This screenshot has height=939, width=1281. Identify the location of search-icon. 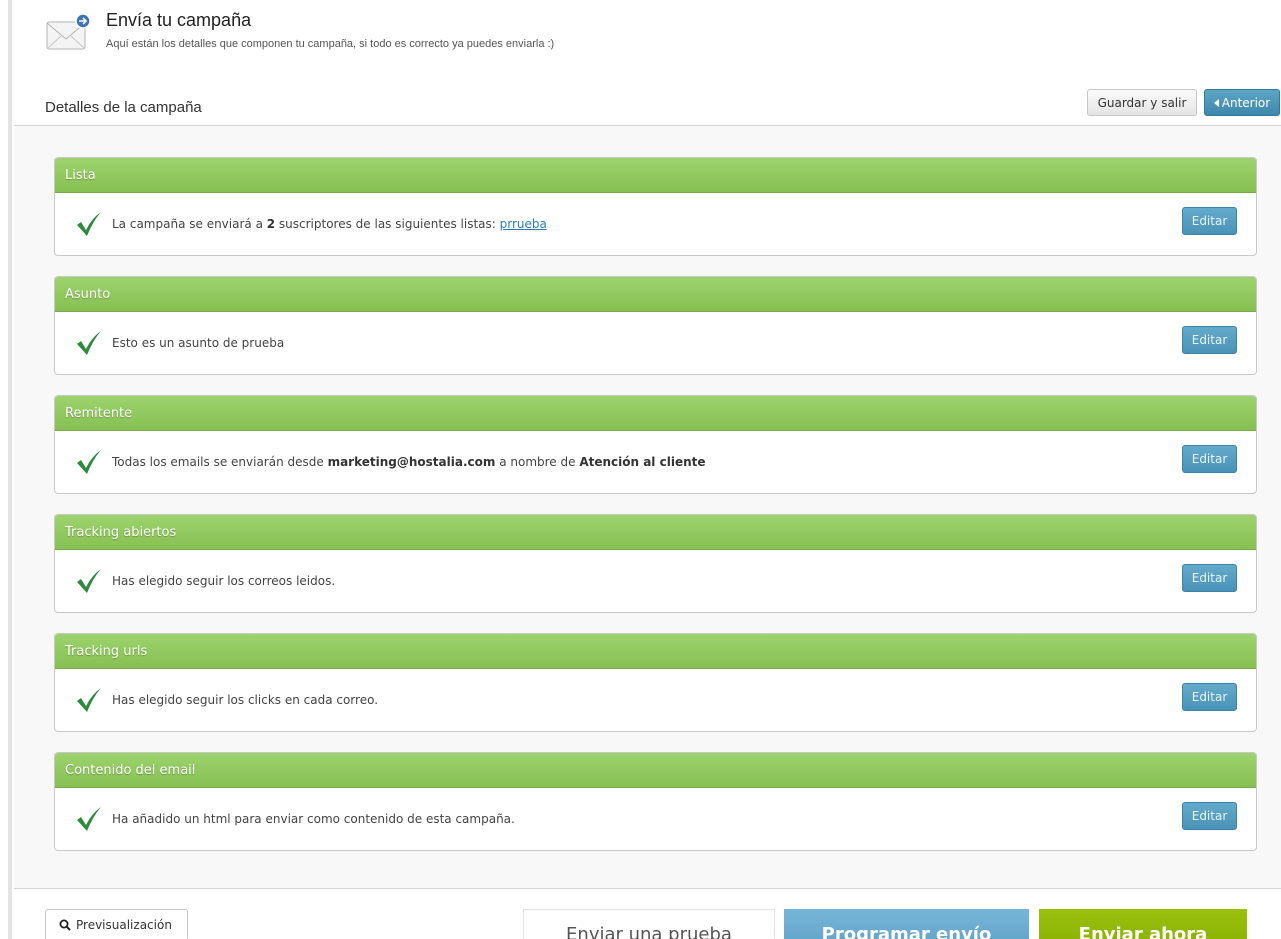
(65, 925).